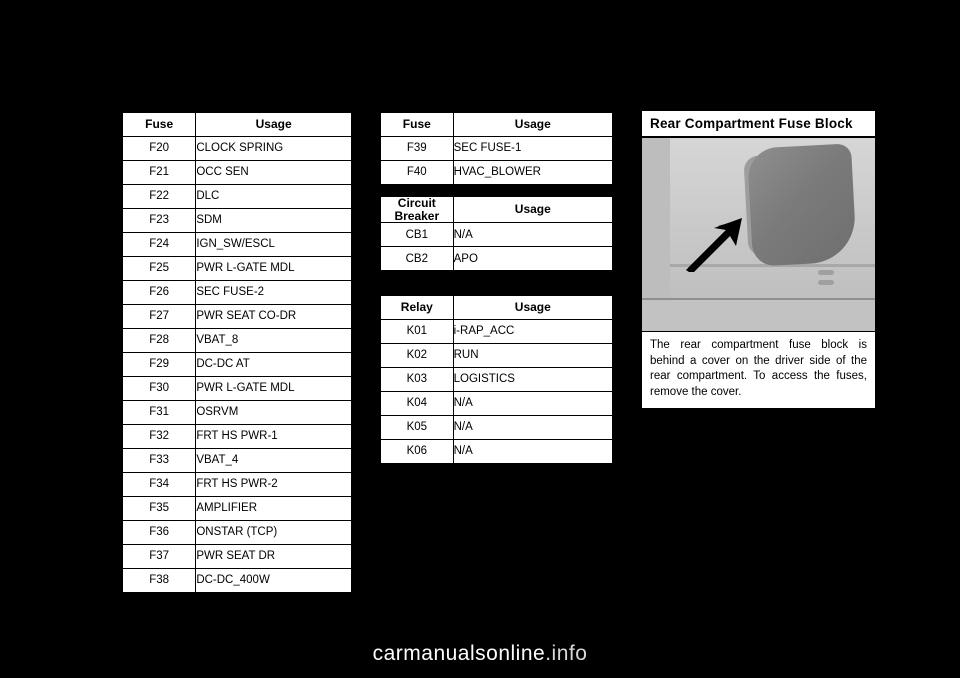 The image size is (960, 678). What do you see at coordinates (273, 580) in the screenshot?
I see `fuse-usage: DC-DC_400W` at bounding box center [273, 580].